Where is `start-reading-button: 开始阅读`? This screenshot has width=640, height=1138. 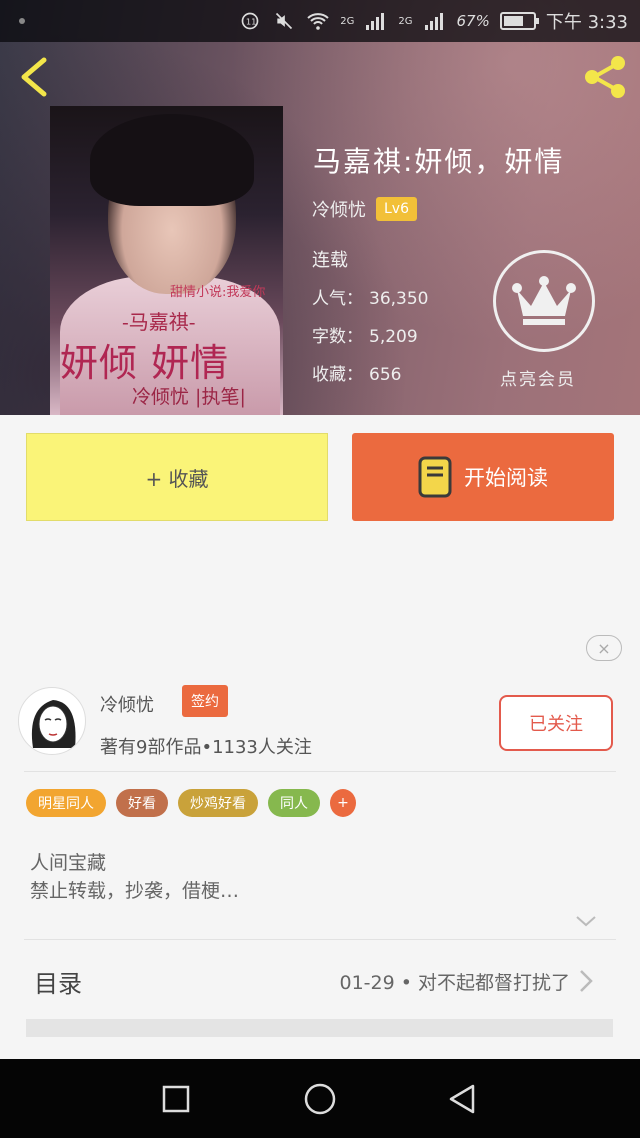 start-reading-button: 开始阅读 is located at coordinates (483, 477).